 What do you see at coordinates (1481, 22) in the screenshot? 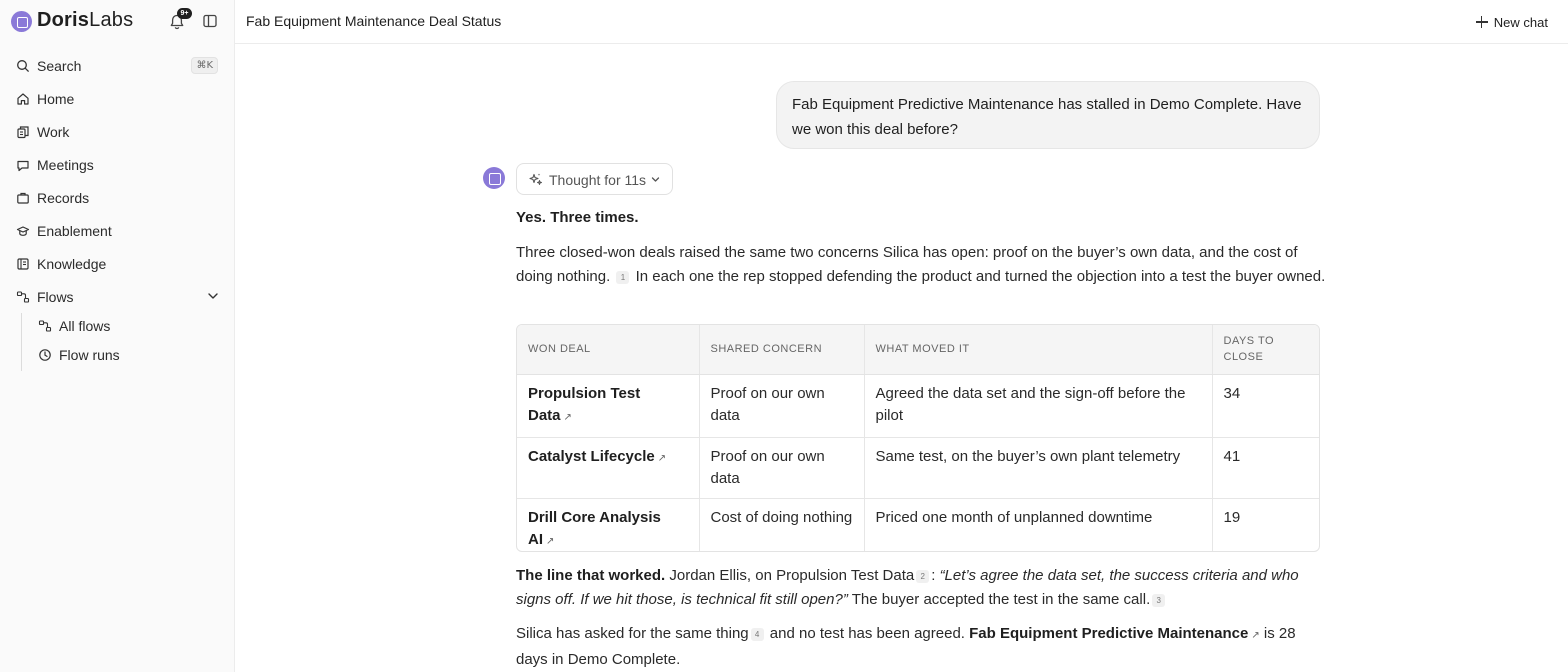
I see `plus-icon` at bounding box center [1481, 22].